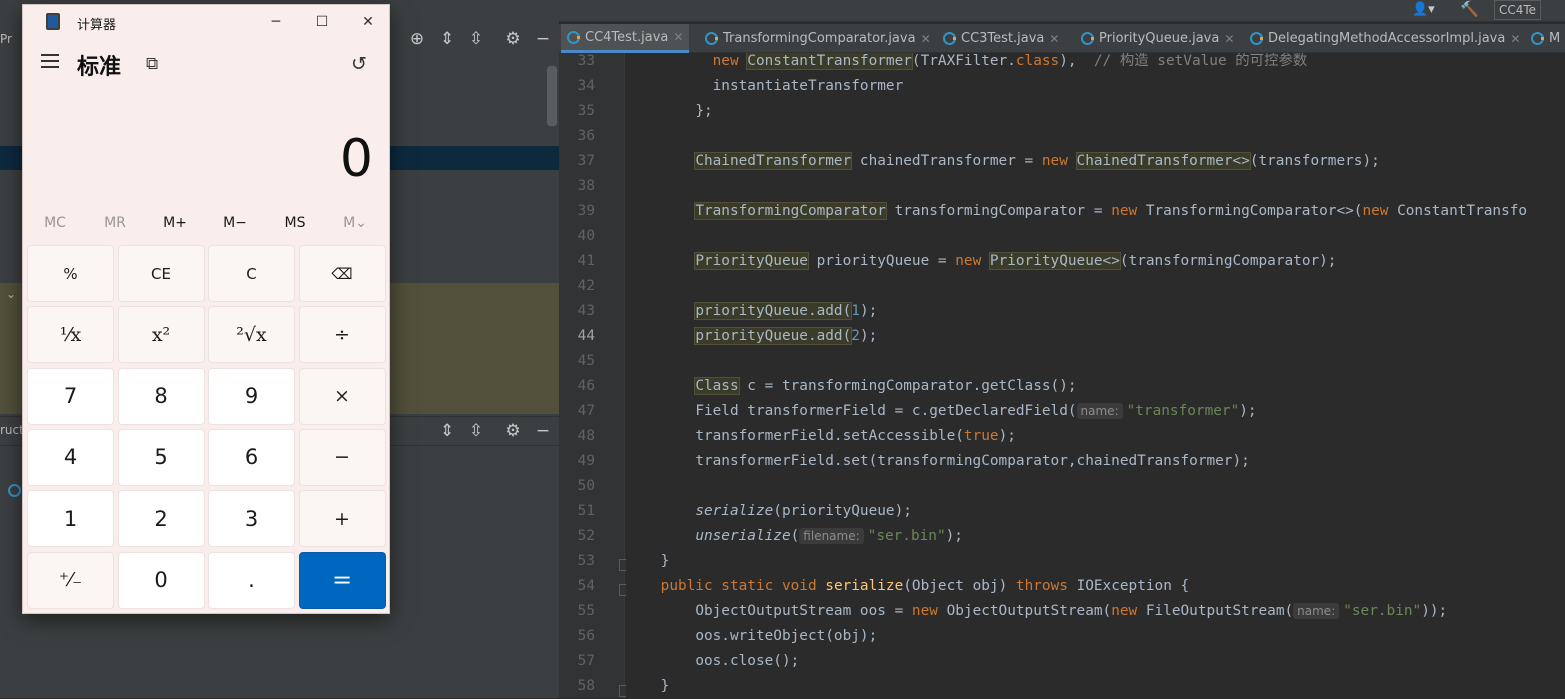 The height and width of the screenshot is (699, 1565). What do you see at coordinates (586, 661) in the screenshot?
I see `line-number: 57` at bounding box center [586, 661].